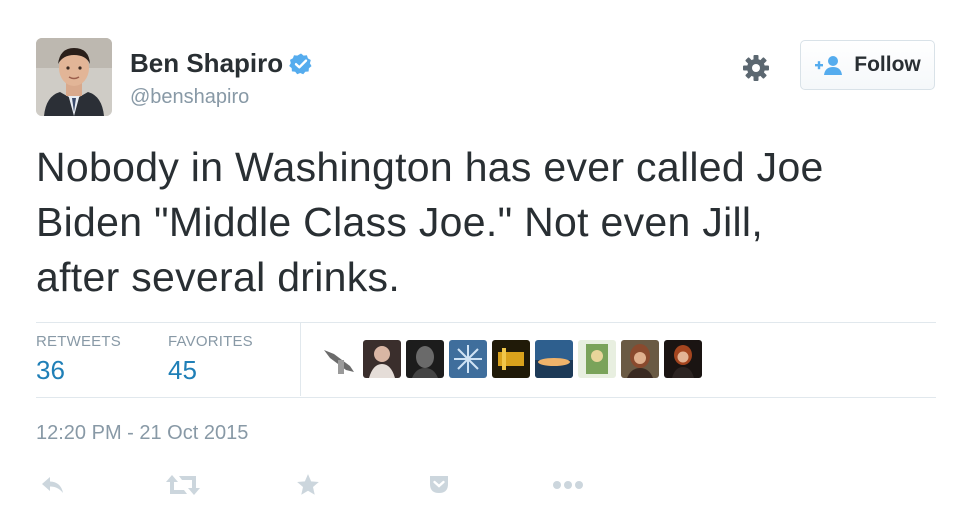 The width and height of the screenshot is (980, 518). What do you see at coordinates (756, 68) in the screenshot?
I see `gear-icon` at bounding box center [756, 68].